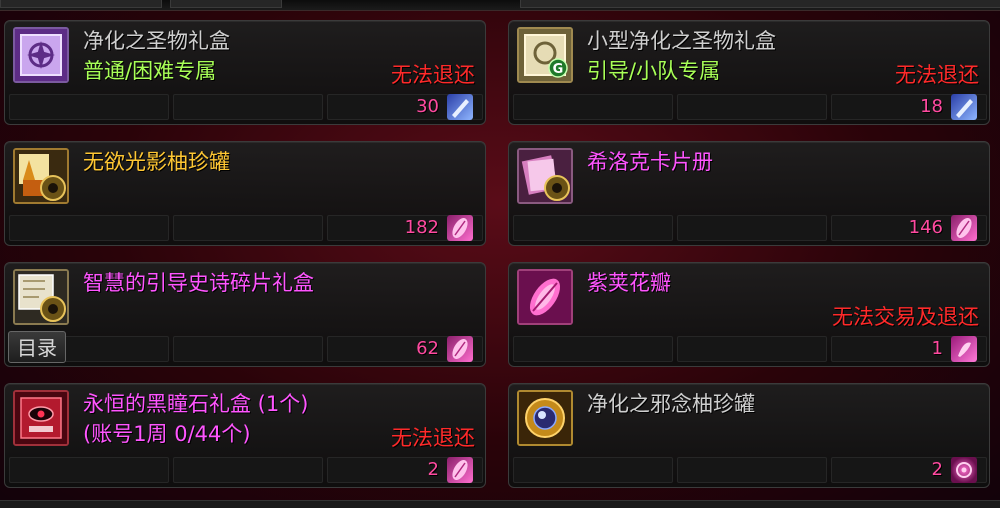  What do you see at coordinates (41, 55) in the screenshot?
I see `purple-relic-box-icon` at bounding box center [41, 55].